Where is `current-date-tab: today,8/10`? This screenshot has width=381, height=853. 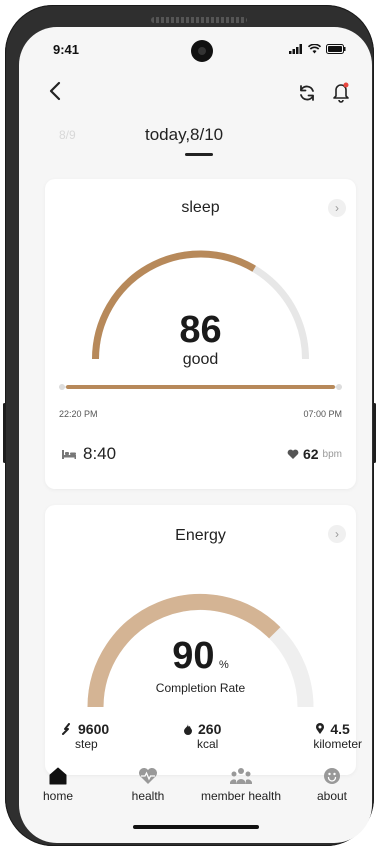
current-date-tab: today,8/10 is located at coordinates (184, 135).